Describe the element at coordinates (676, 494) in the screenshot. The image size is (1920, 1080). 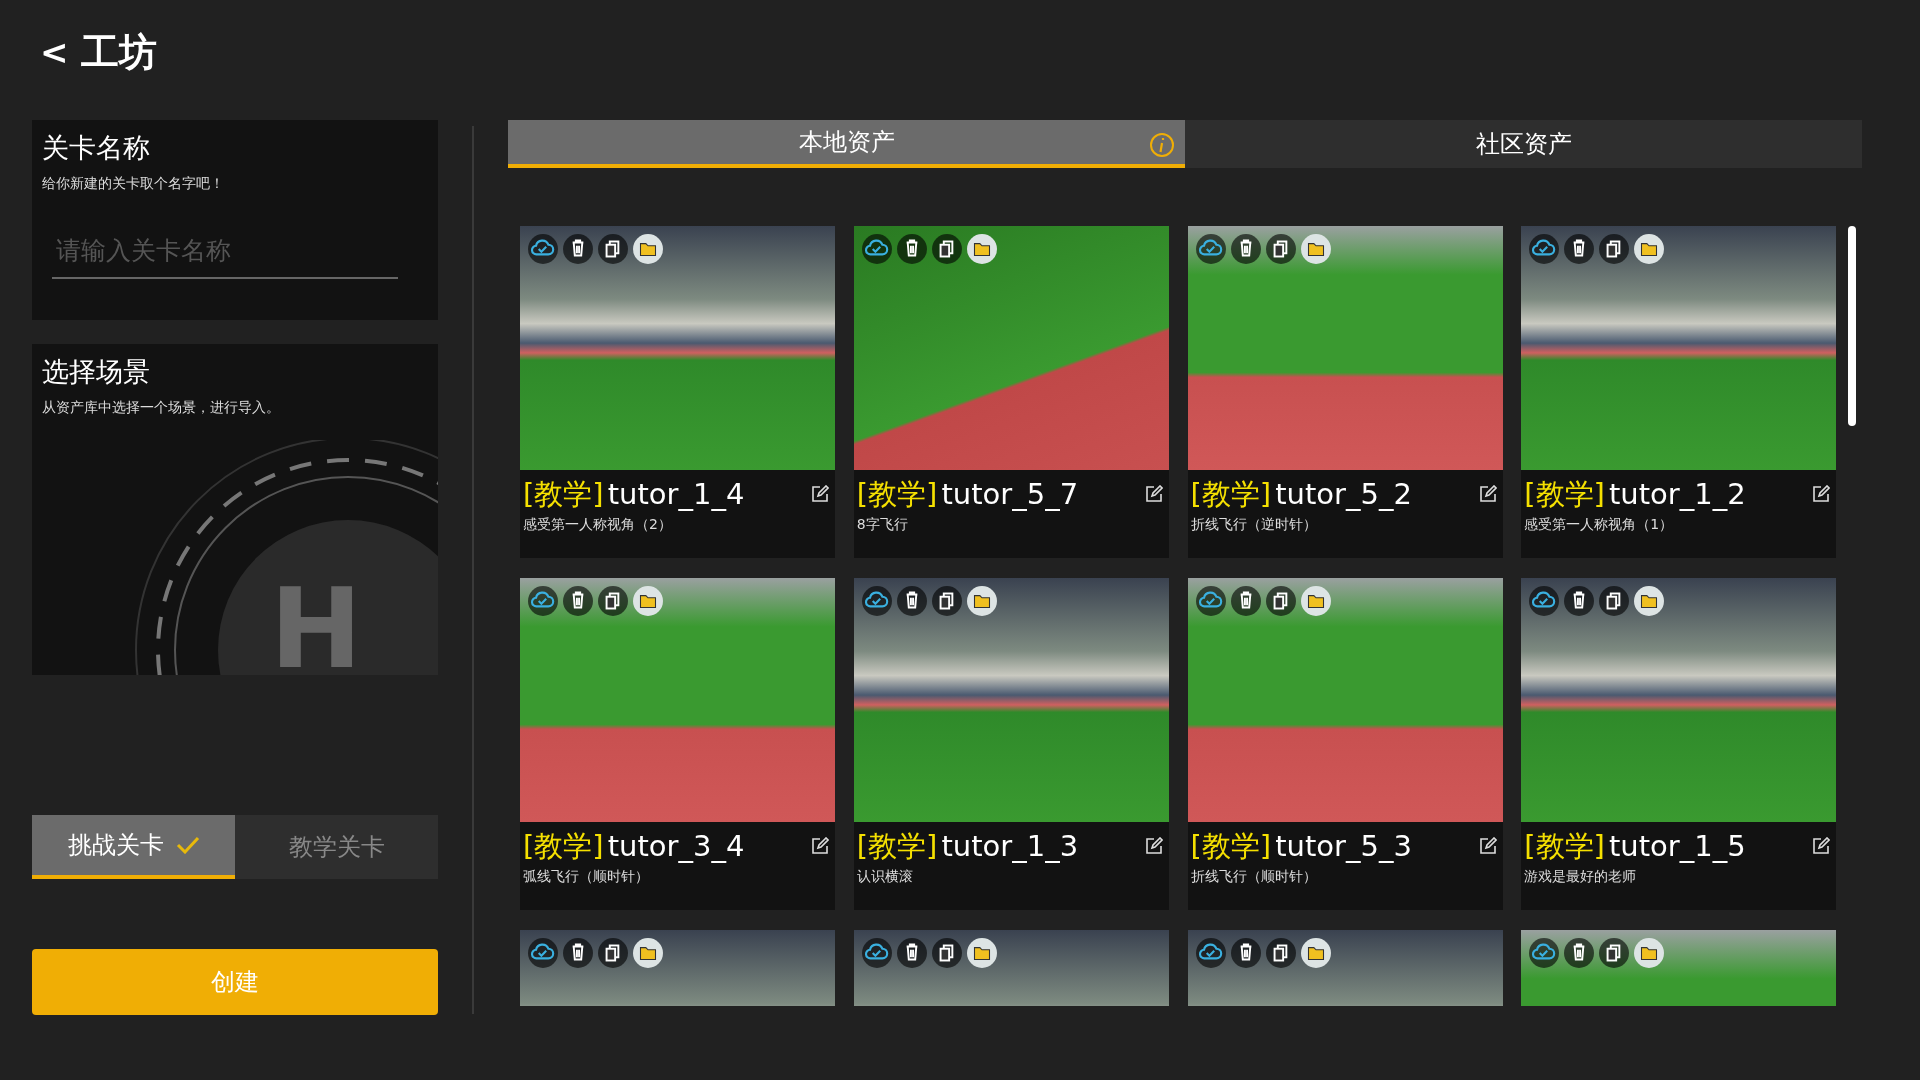
I see `asset-name: tutor_1_4` at that location.